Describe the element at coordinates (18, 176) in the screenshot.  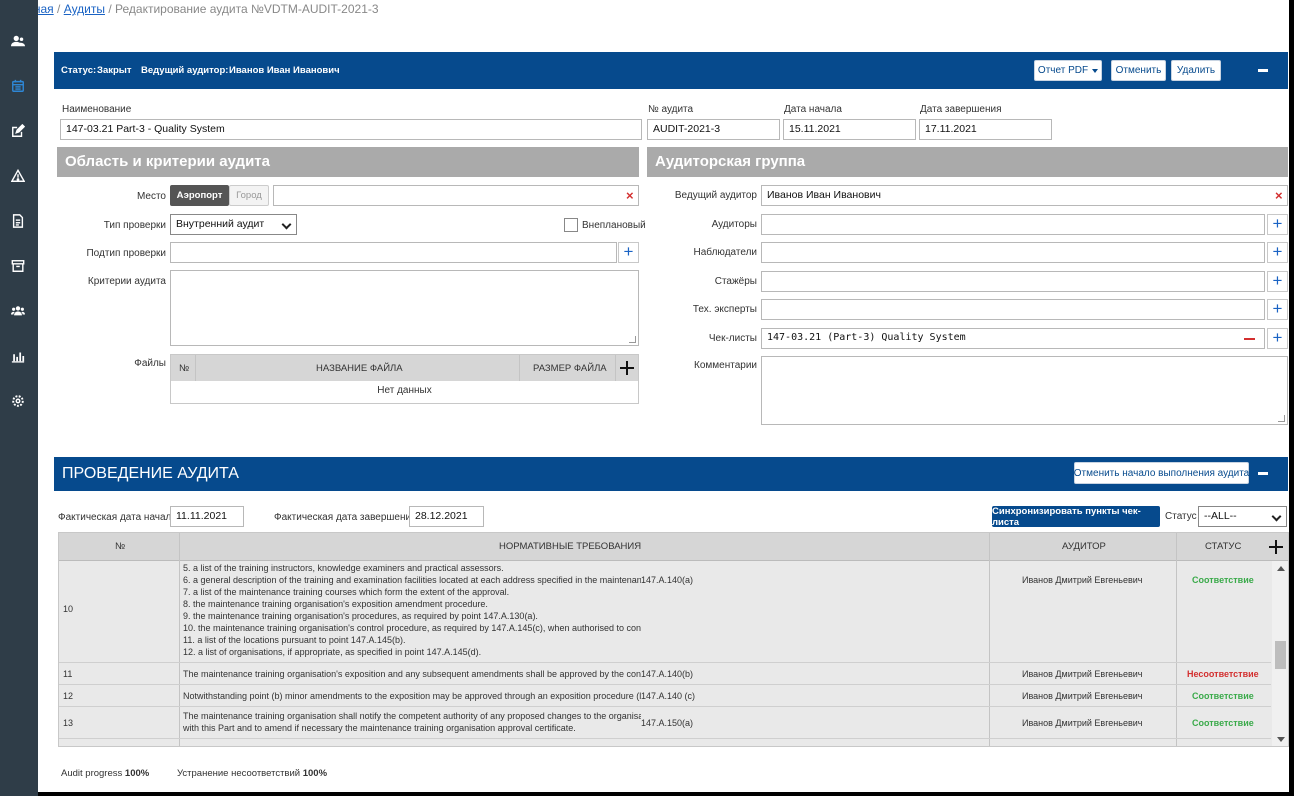
I see `warning-icon` at that location.